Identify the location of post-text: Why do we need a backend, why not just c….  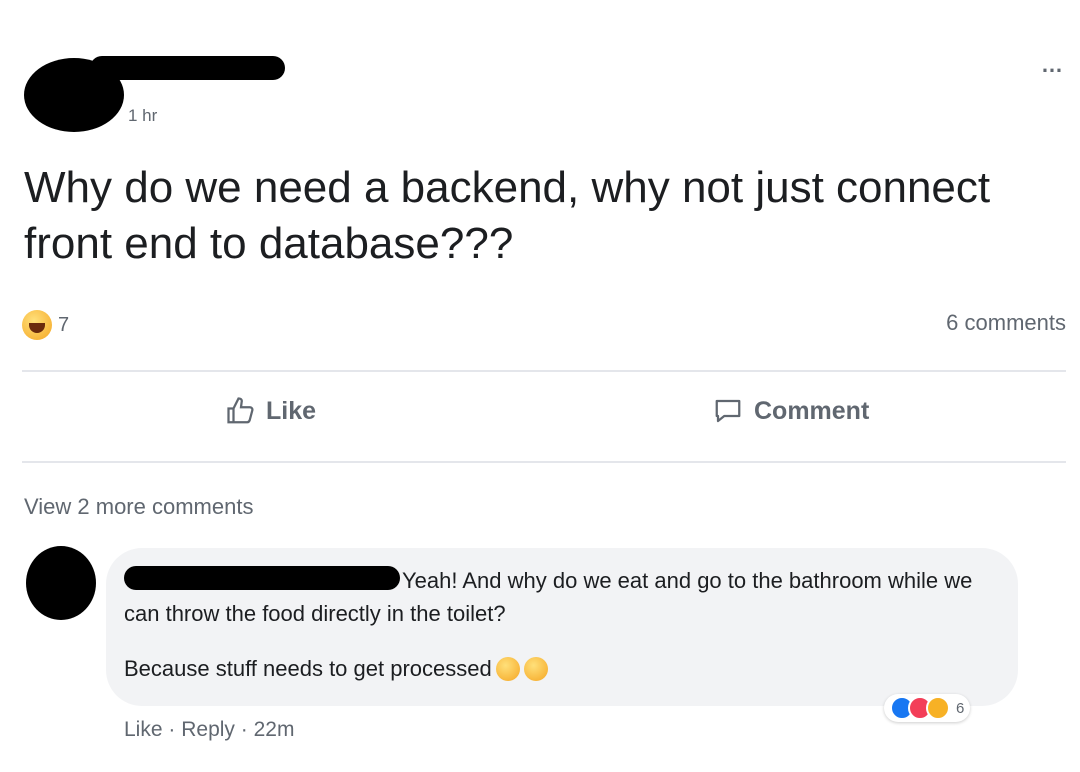
(507, 215).